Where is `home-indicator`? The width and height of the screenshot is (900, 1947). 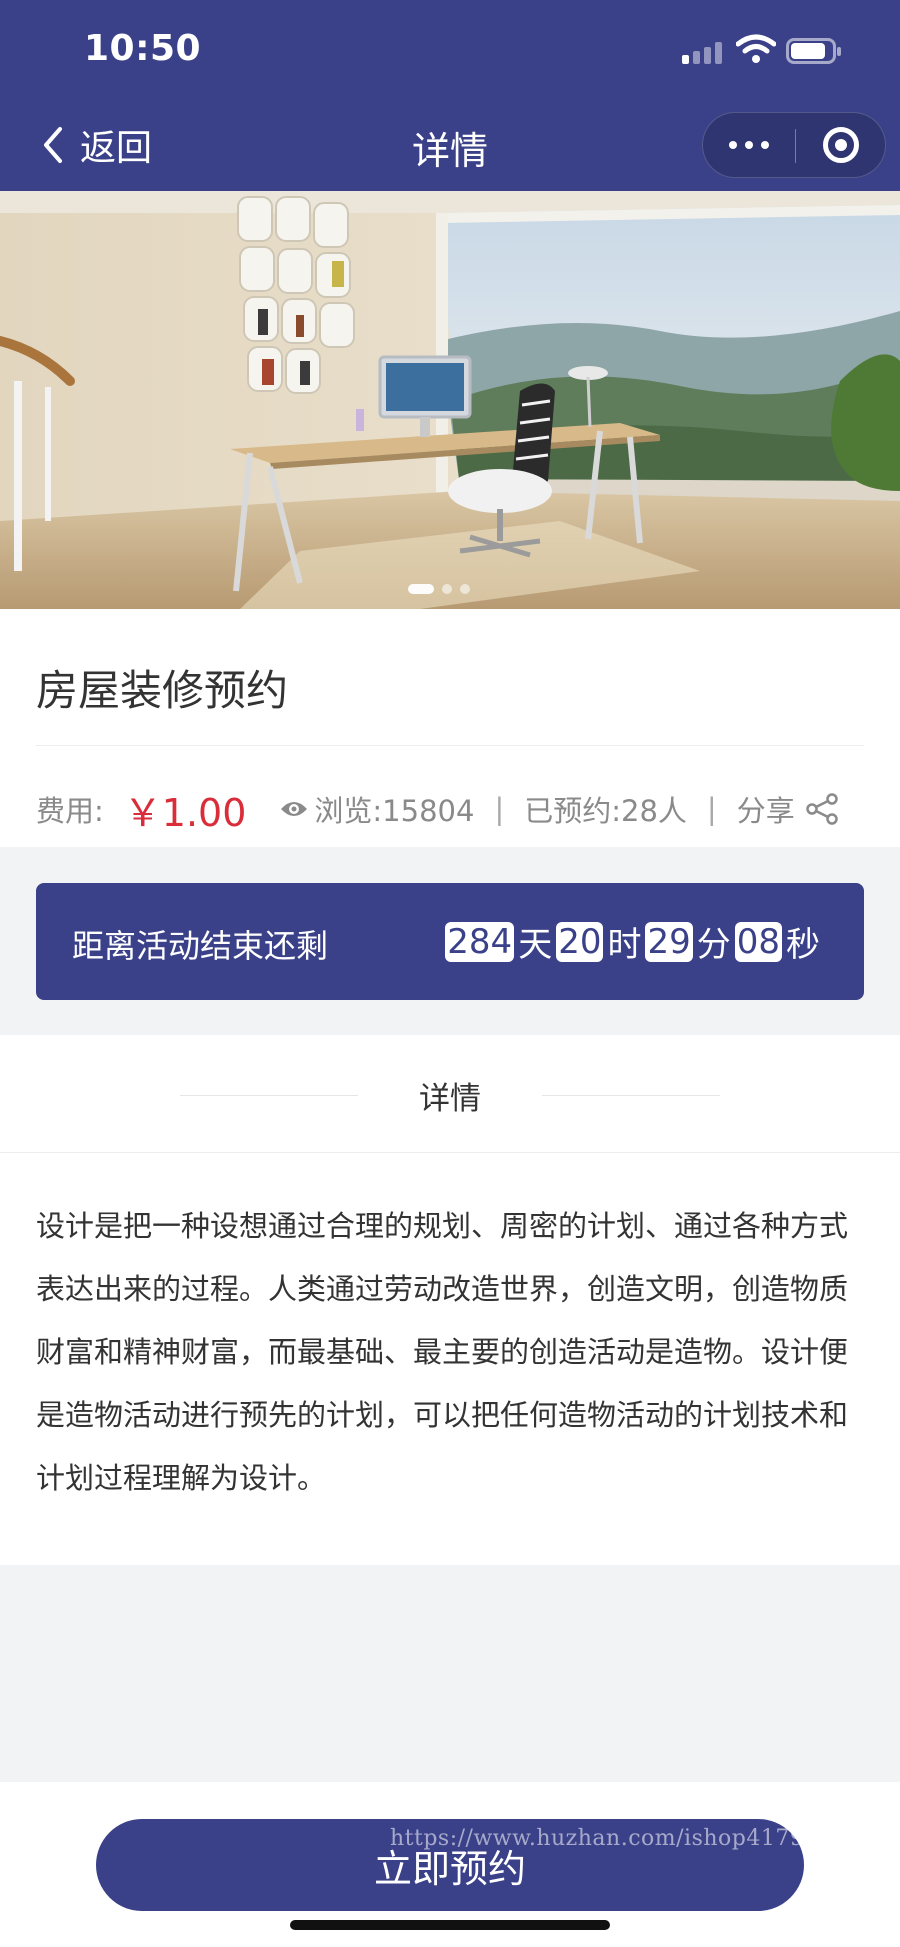 home-indicator is located at coordinates (450, 1925).